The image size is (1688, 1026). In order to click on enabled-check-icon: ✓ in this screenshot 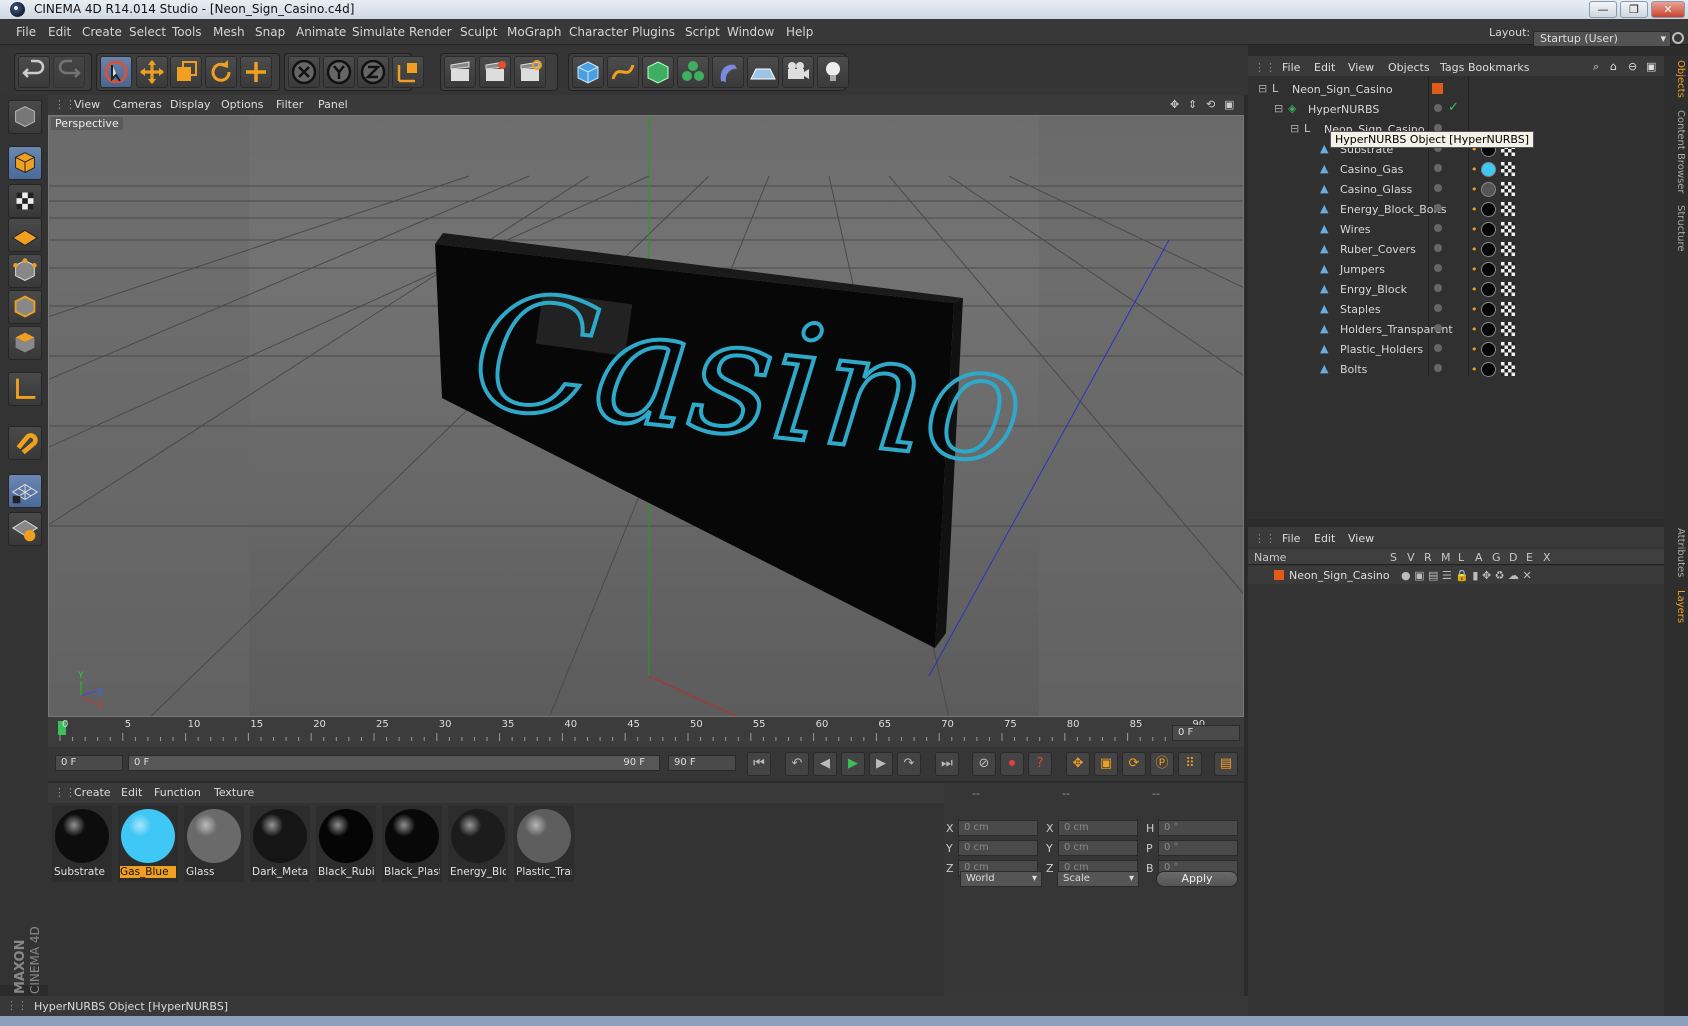, I will do `click(1453, 107)`.